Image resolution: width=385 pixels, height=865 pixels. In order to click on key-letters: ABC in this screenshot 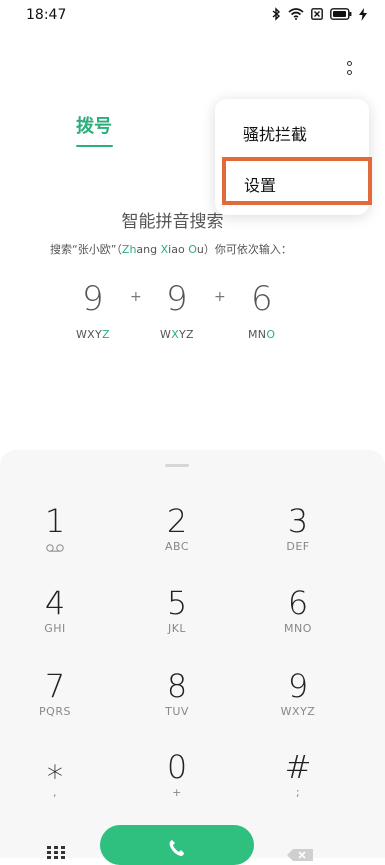, I will do `click(177, 546)`.